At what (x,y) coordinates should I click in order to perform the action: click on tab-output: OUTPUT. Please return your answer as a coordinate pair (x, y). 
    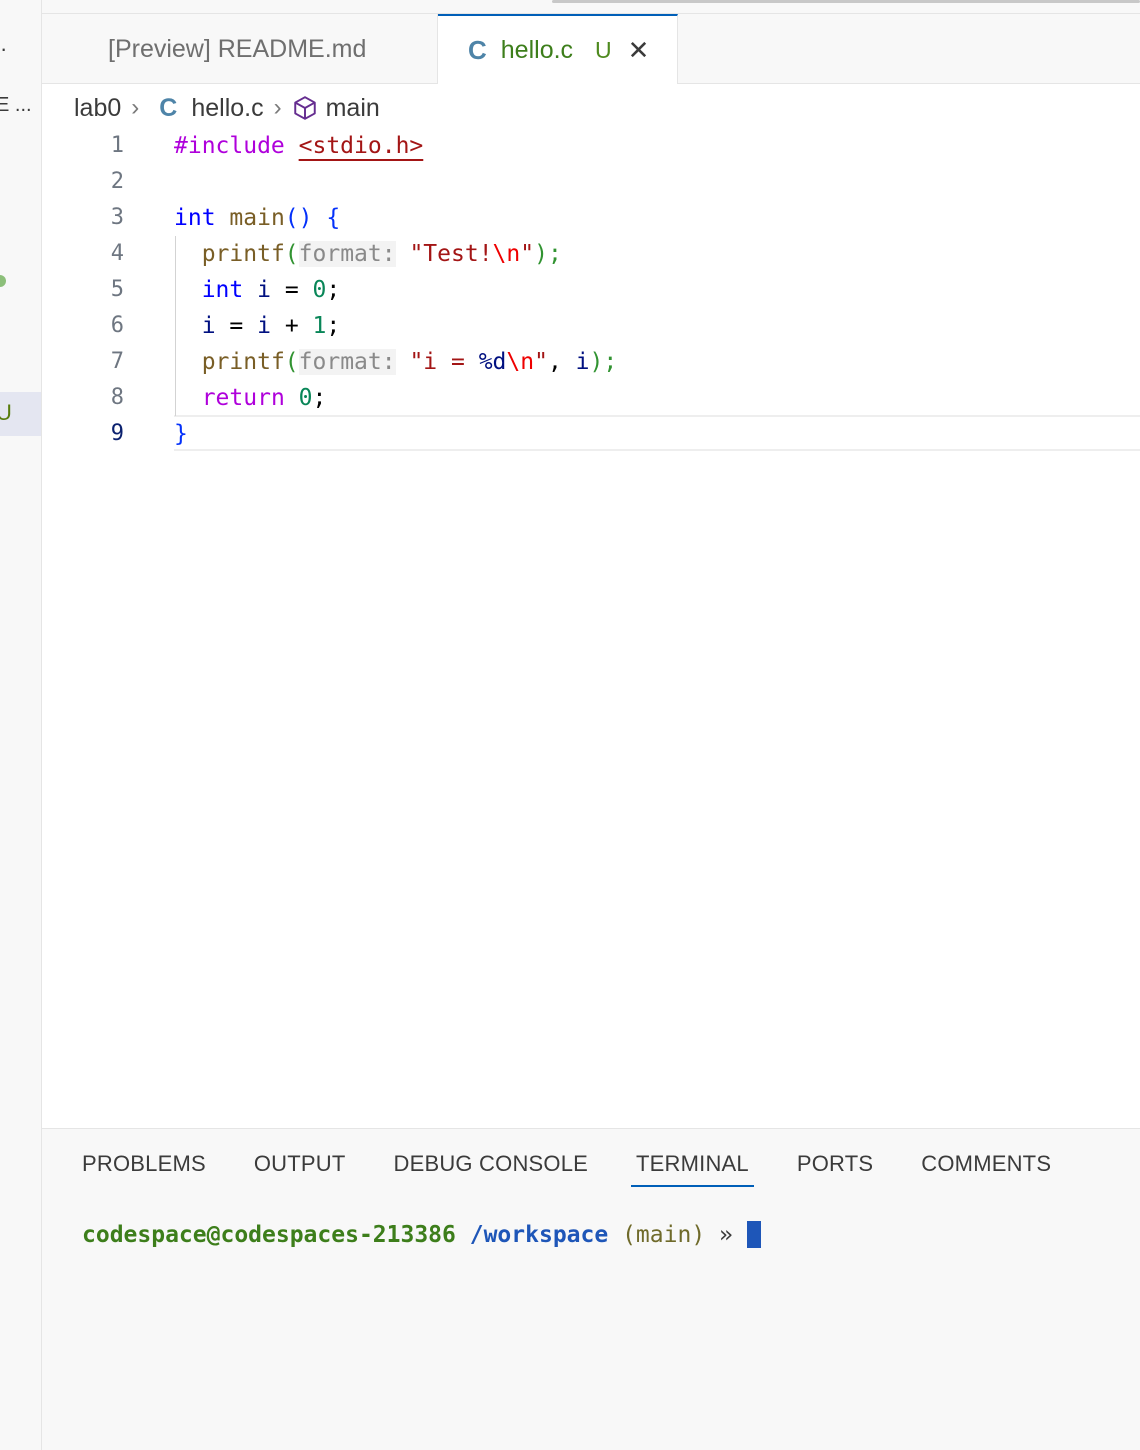
    Looking at the image, I should click on (300, 1171).